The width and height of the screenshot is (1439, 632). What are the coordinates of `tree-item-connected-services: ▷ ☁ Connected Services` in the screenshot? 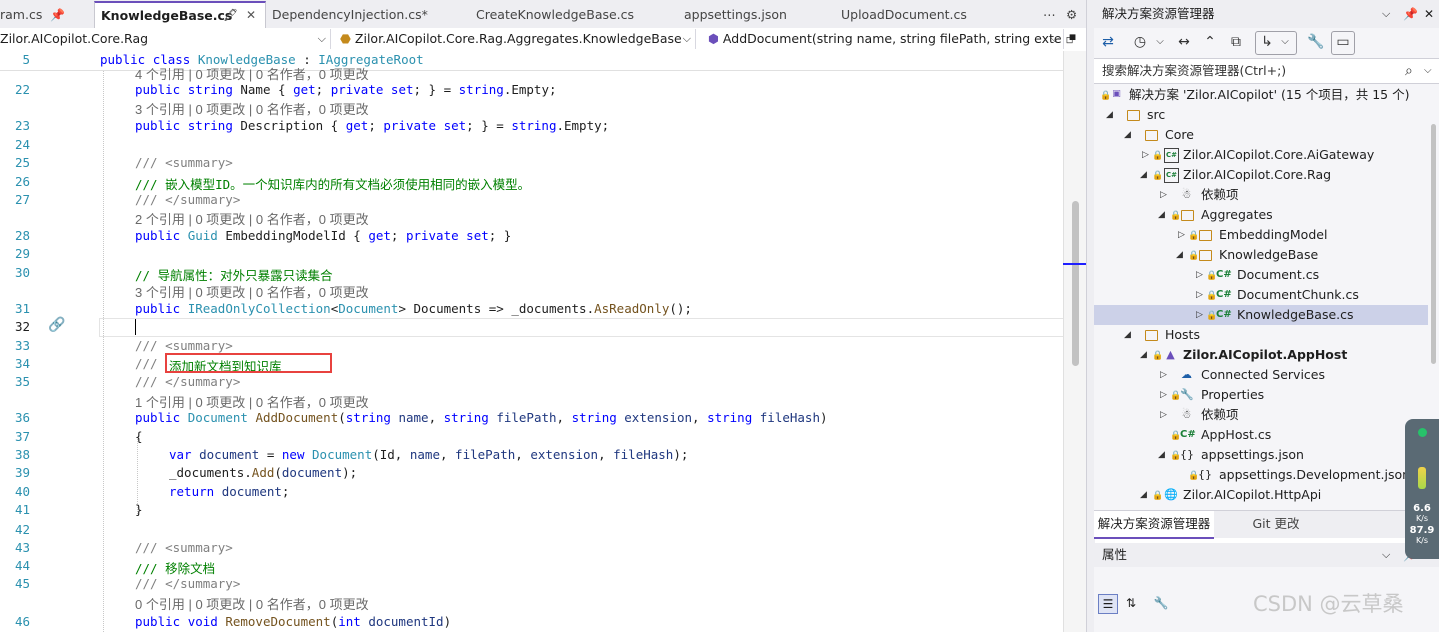 It's located at (1261, 375).